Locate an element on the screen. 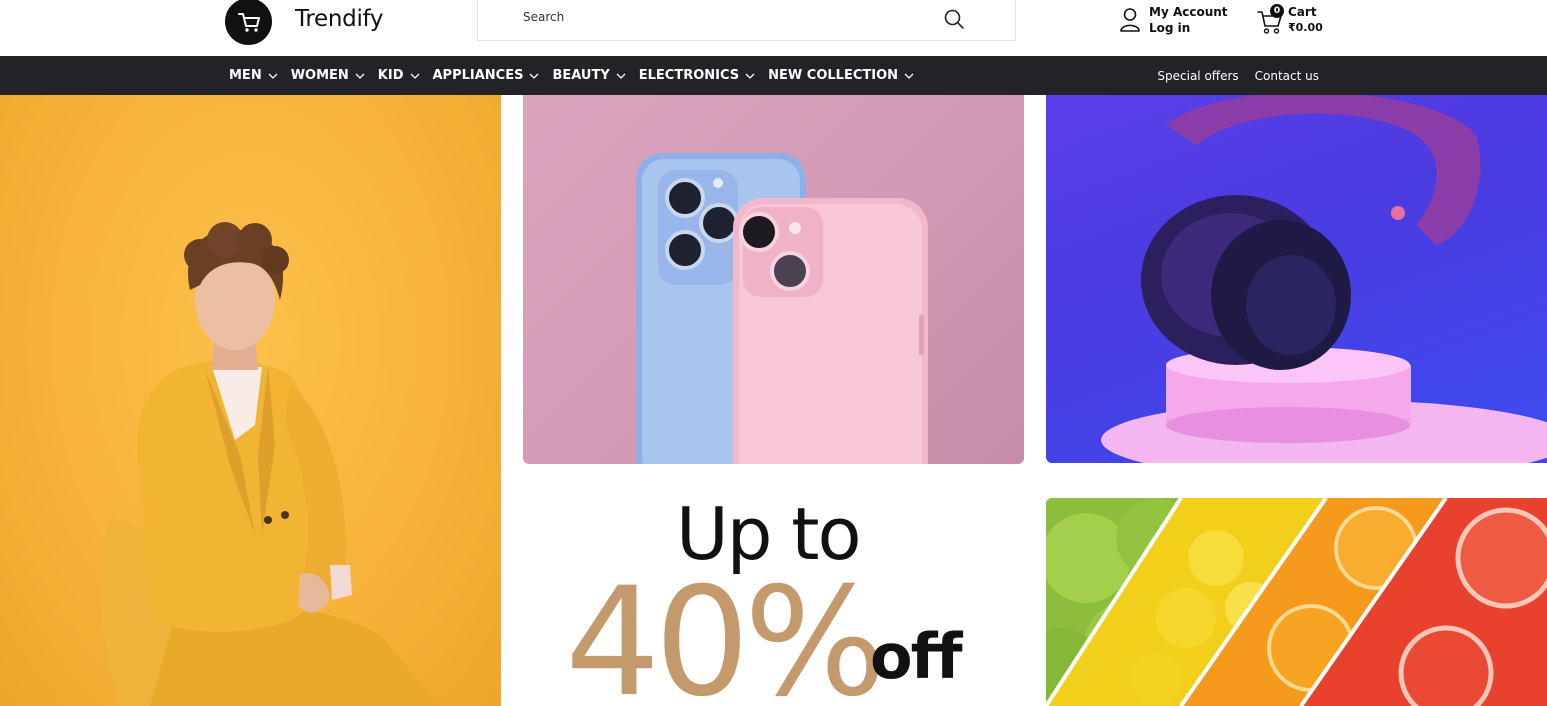 This screenshot has width=1547, height=706. account-menu: My Account Log in is located at coordinates (1174, 22).